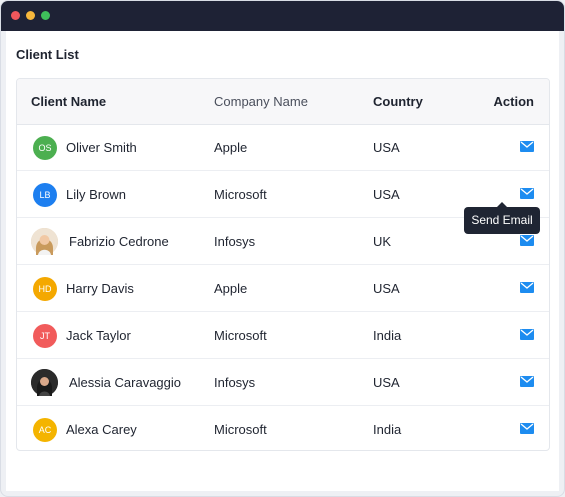  I want to click on table-row: Alessia Caravaggio Infosys USA, so click(283, 382).